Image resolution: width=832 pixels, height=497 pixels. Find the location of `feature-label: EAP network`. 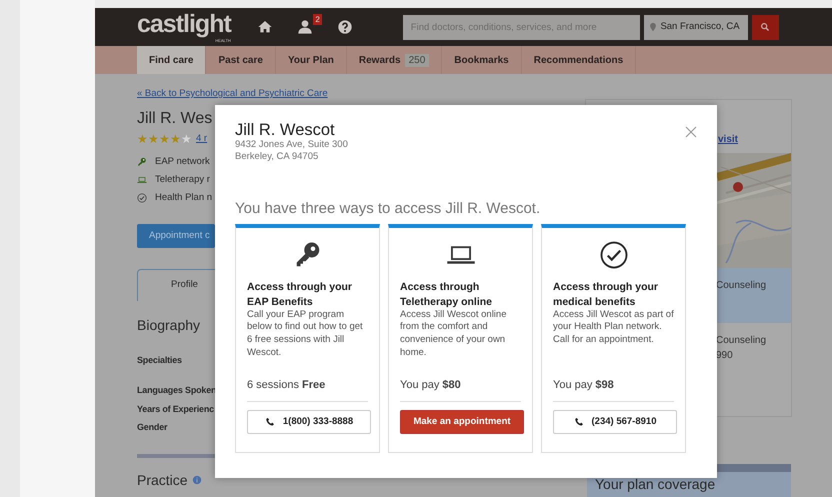

feature-label: EAP network is located at coordinates (182, 161).